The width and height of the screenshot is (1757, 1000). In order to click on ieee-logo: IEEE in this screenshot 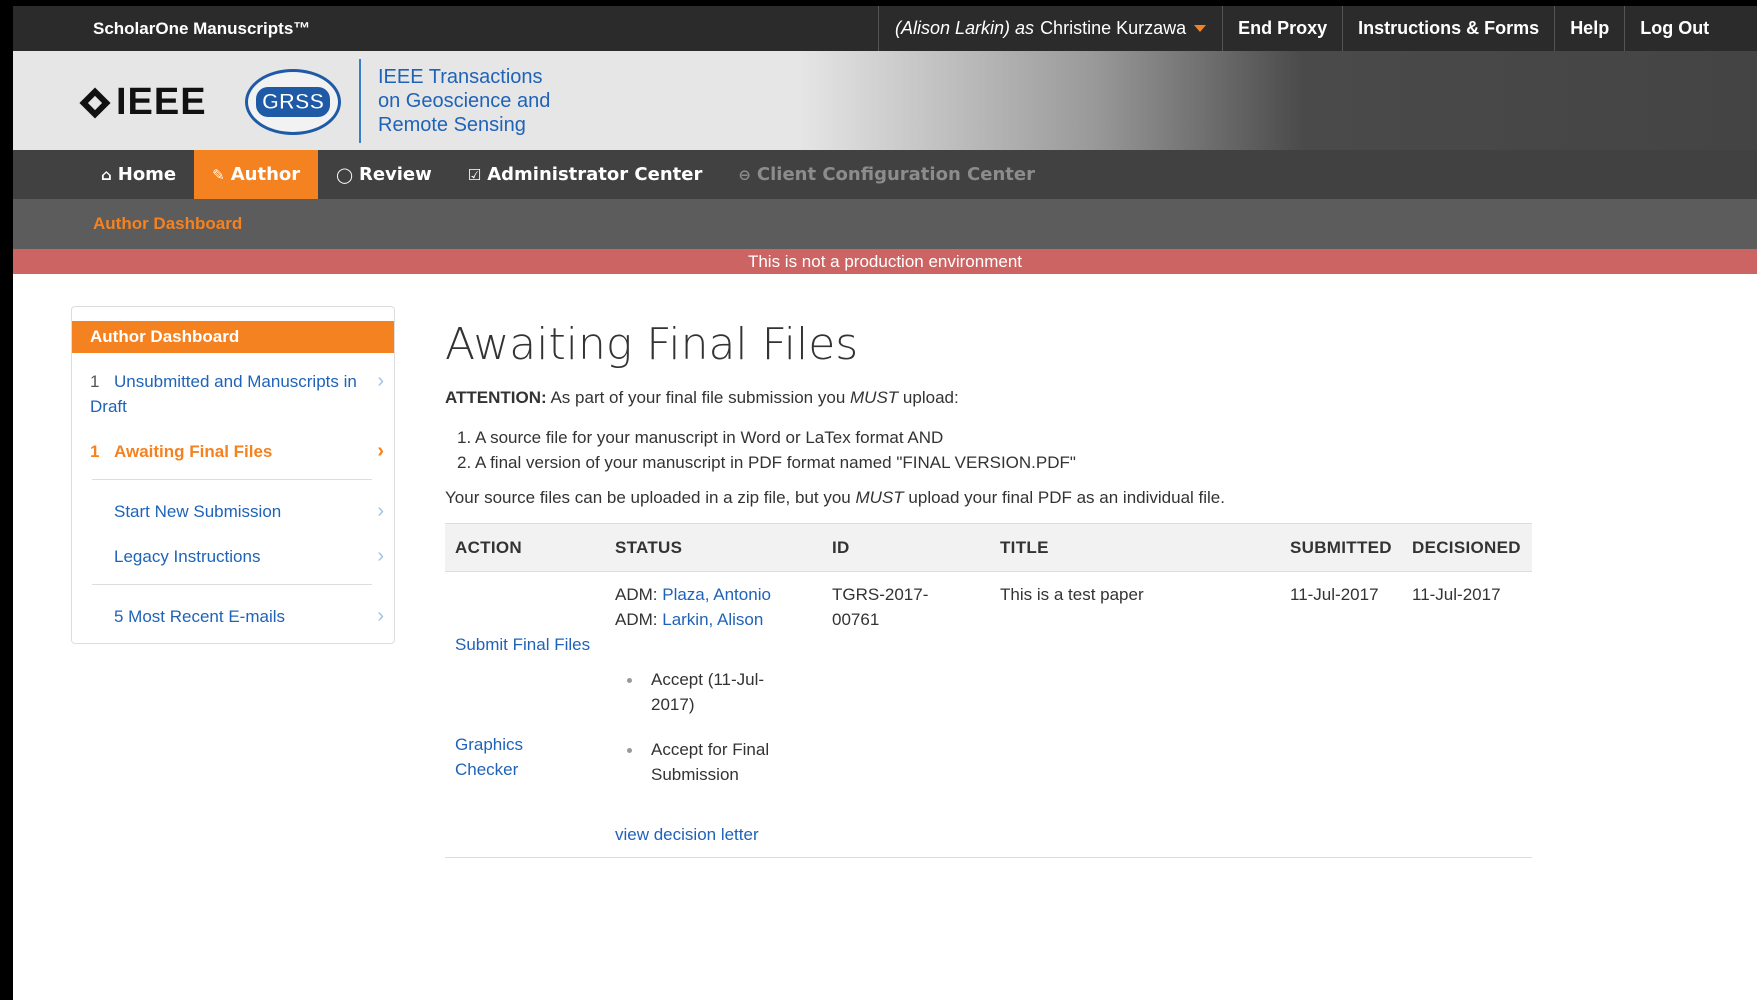, I will do `click(142, 102)`.